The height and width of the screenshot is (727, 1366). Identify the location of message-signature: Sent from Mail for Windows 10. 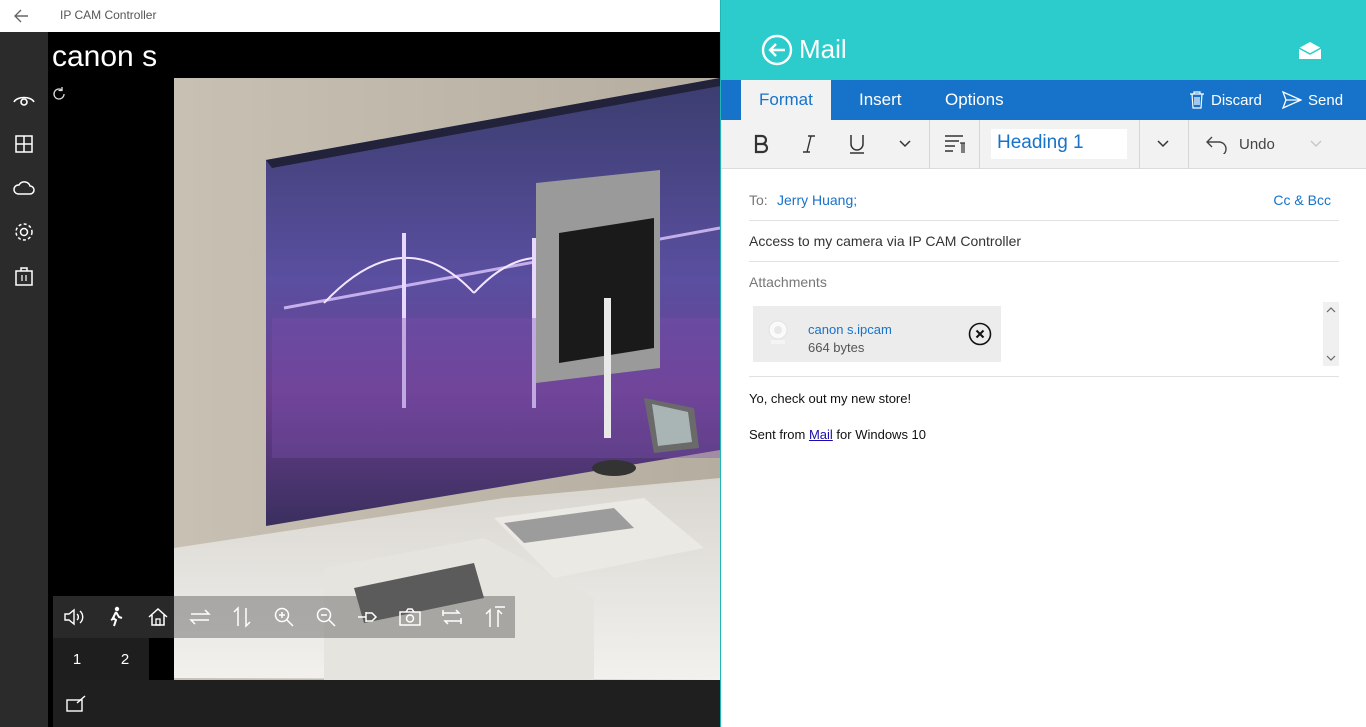
(837, 434).